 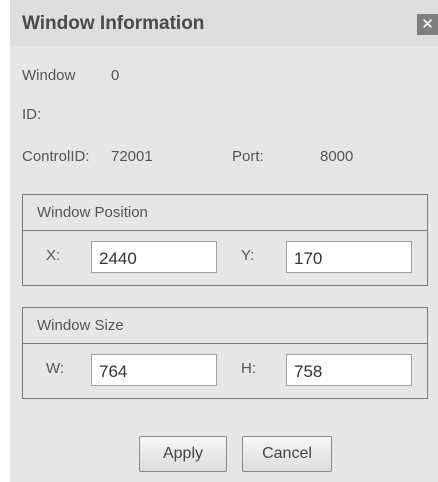 What do you see at coordinates (154, 370) in the screenshot?
I see `w-input` at bounding box center [154, 370].